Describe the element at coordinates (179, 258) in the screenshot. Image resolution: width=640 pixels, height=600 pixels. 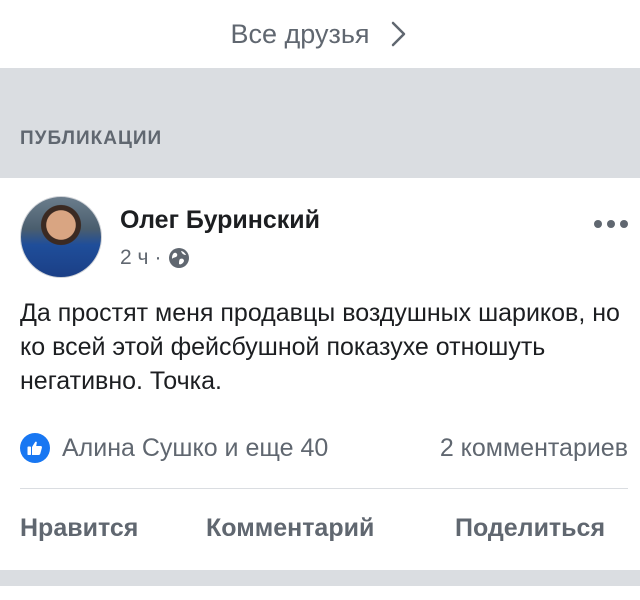
I see `globe-icon` at that location.